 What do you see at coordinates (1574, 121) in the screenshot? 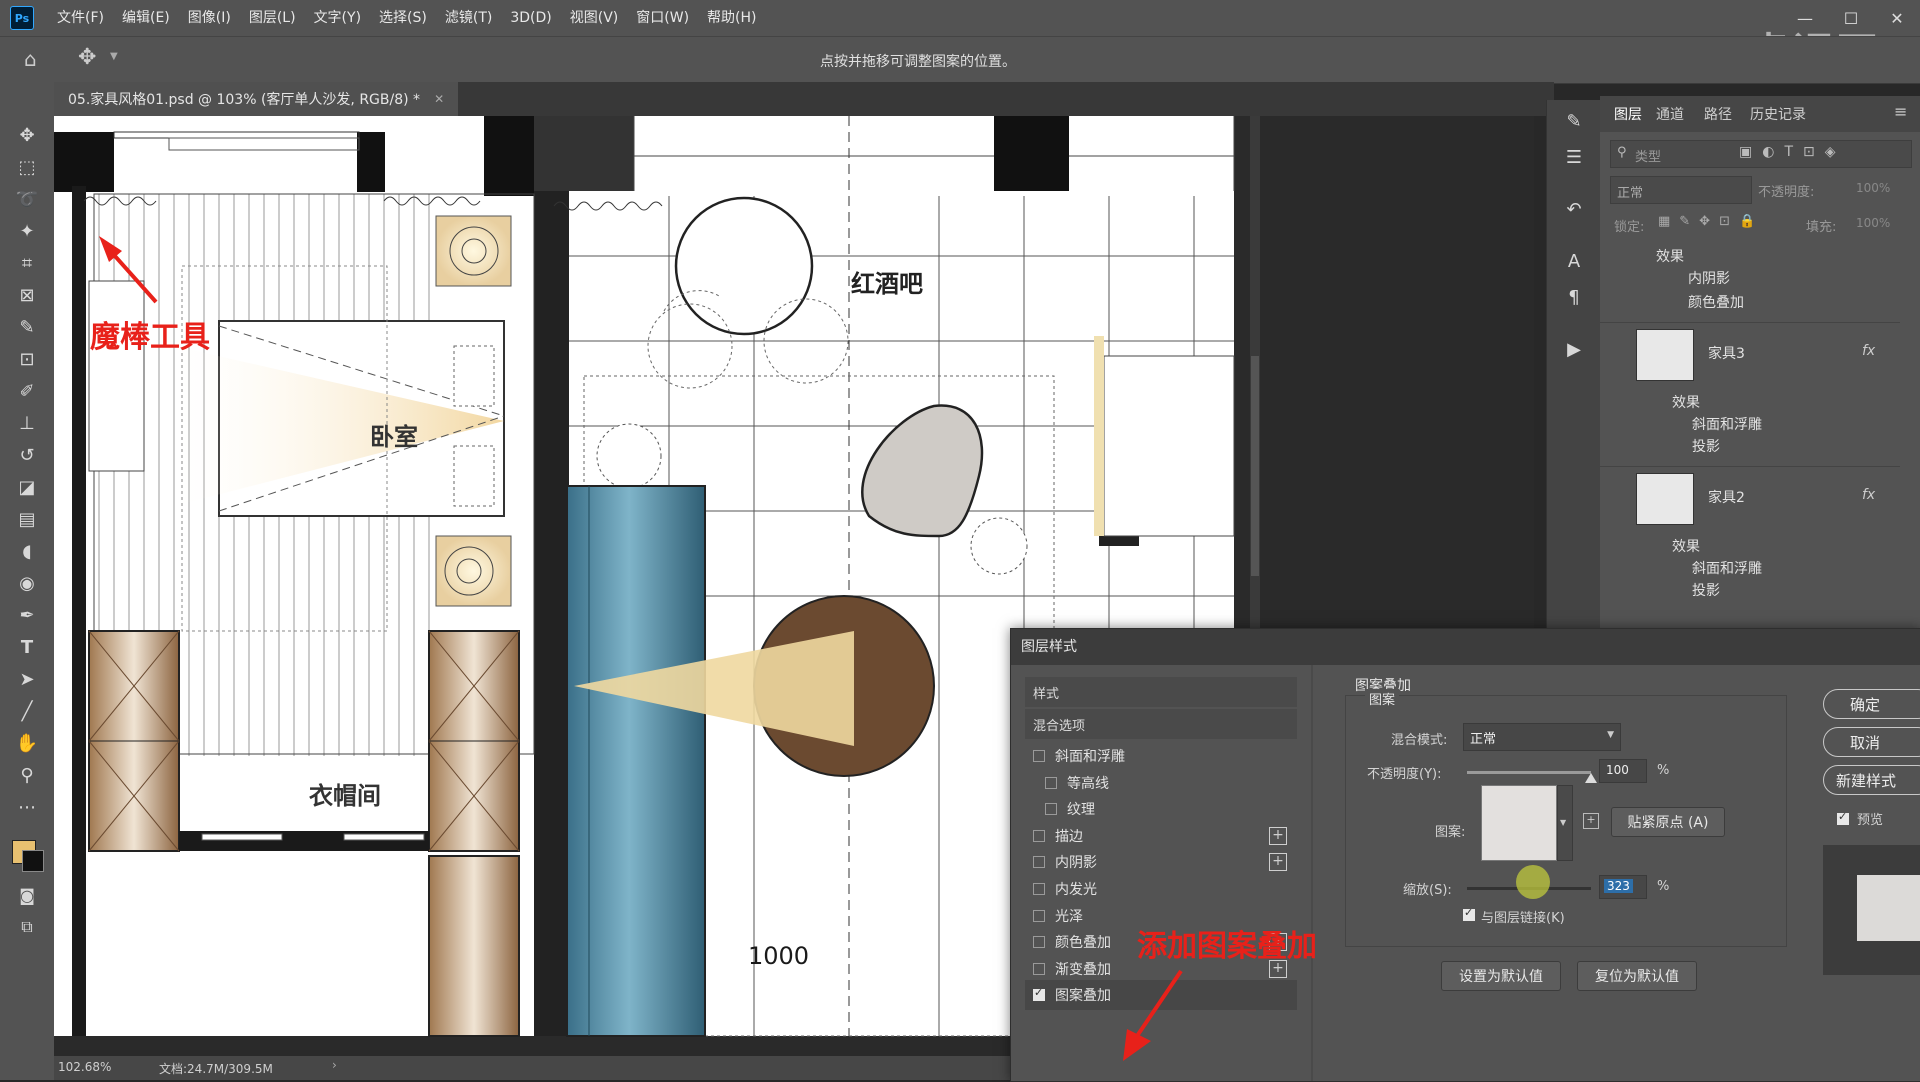
I see `brush-settings-icon: ✎` at bounding box center [1574, 121].